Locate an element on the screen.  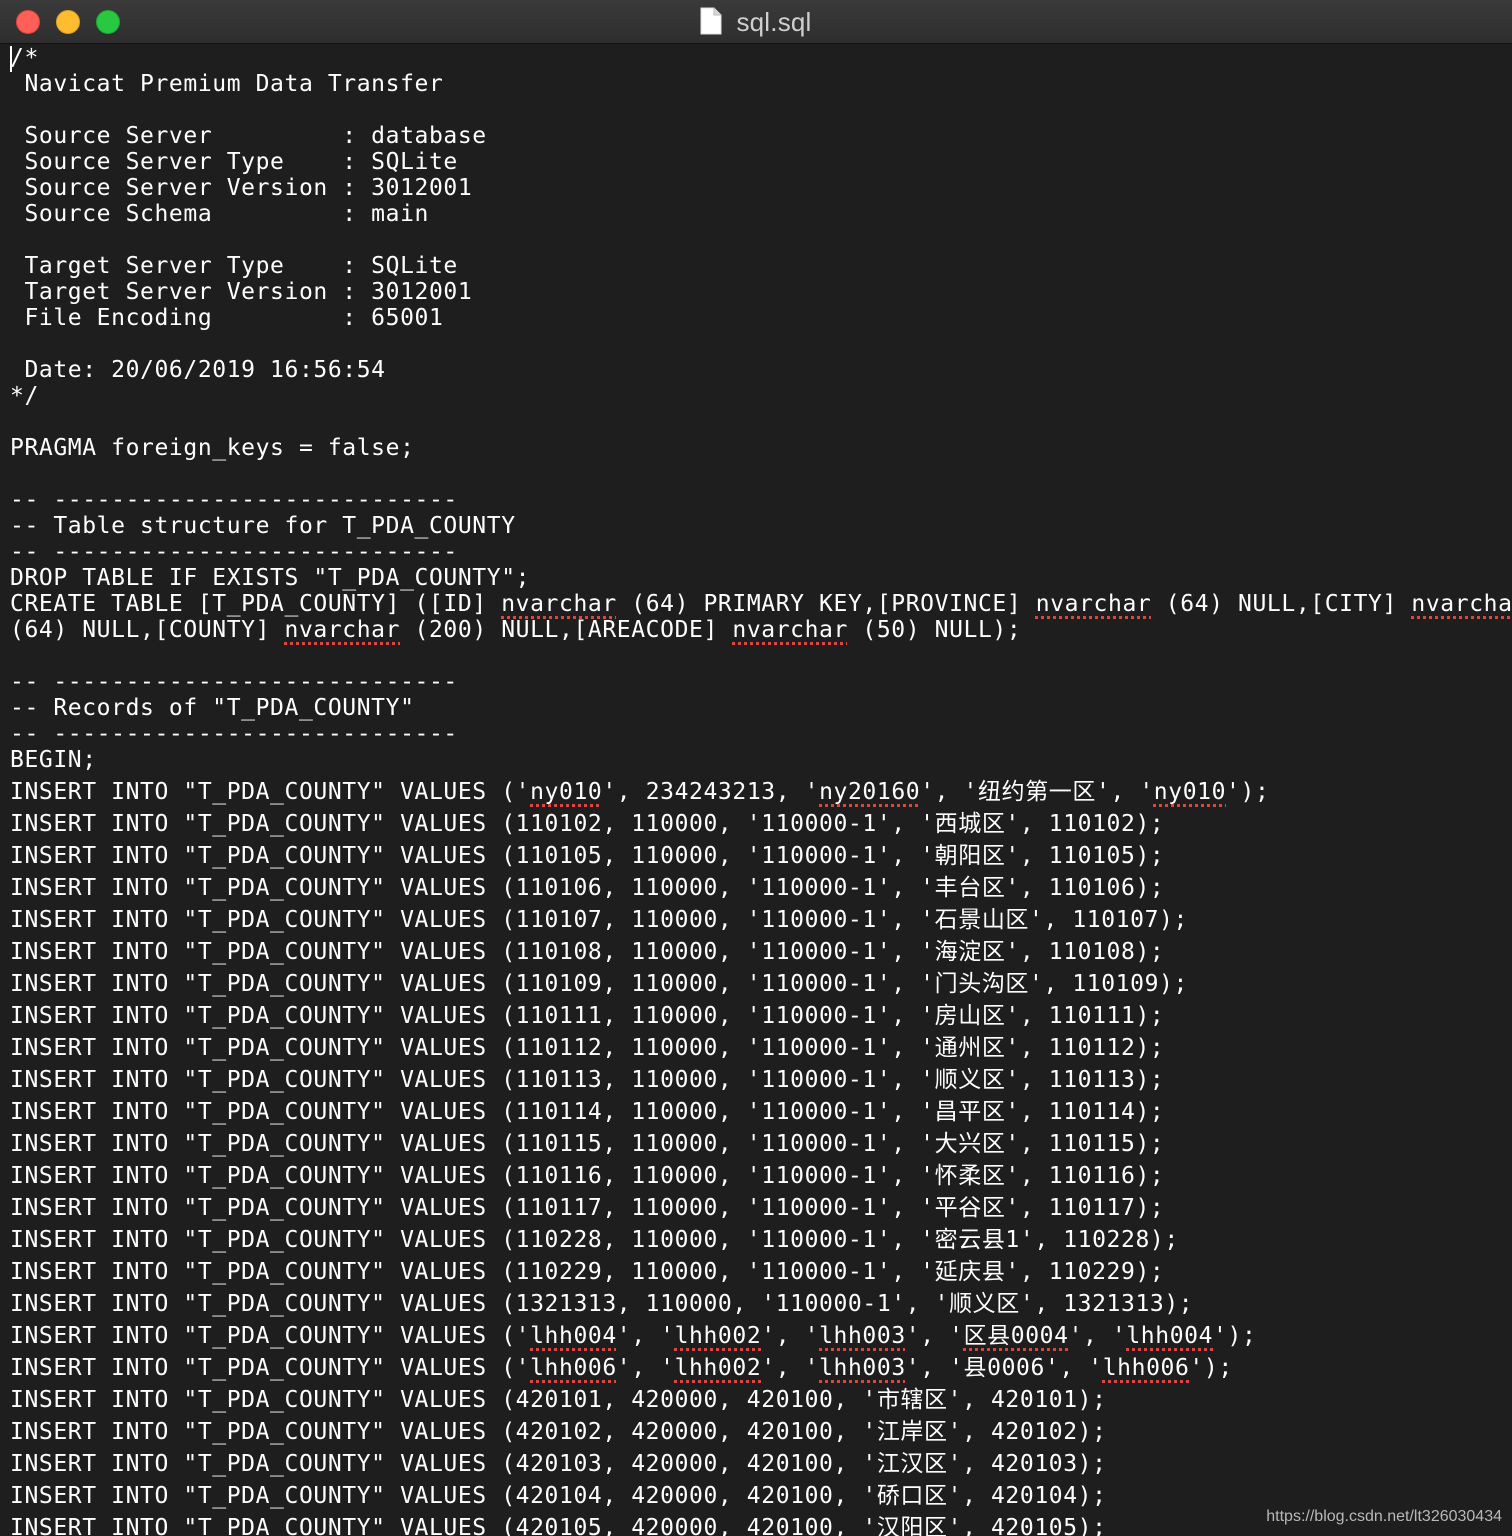
code-text: ', '县0006', ' is located at coordinates (1004, 1368).